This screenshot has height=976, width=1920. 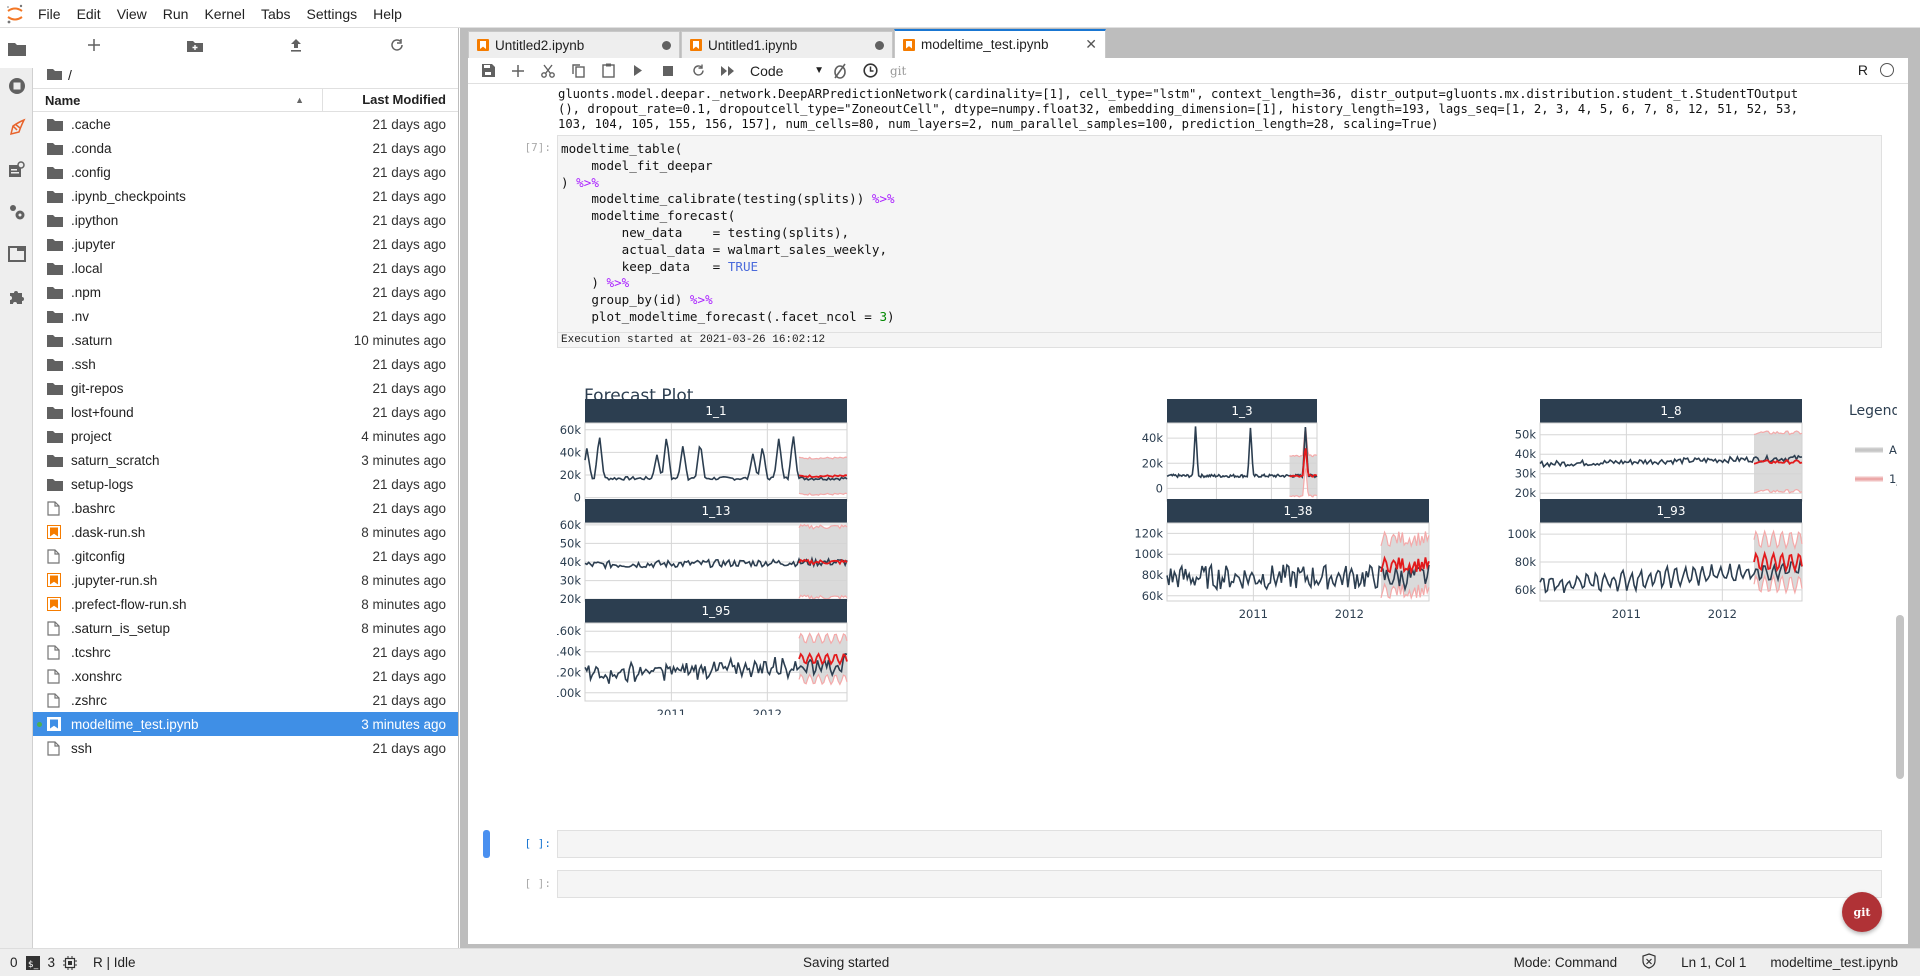 What do you see at coordinates (1153, 575) in the screenshot?
I see `y-tick-label: 80k` at bounding box center [1153, 575].